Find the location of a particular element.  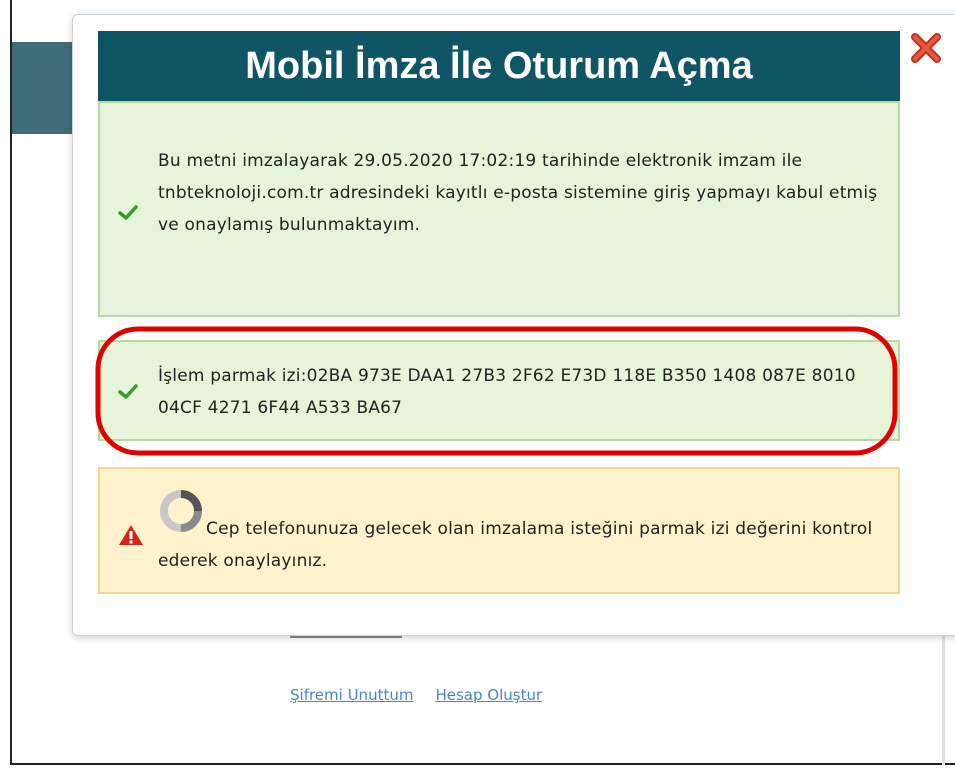

create-account-link: Hesap Oluştur is located at coordinates (488, 695).